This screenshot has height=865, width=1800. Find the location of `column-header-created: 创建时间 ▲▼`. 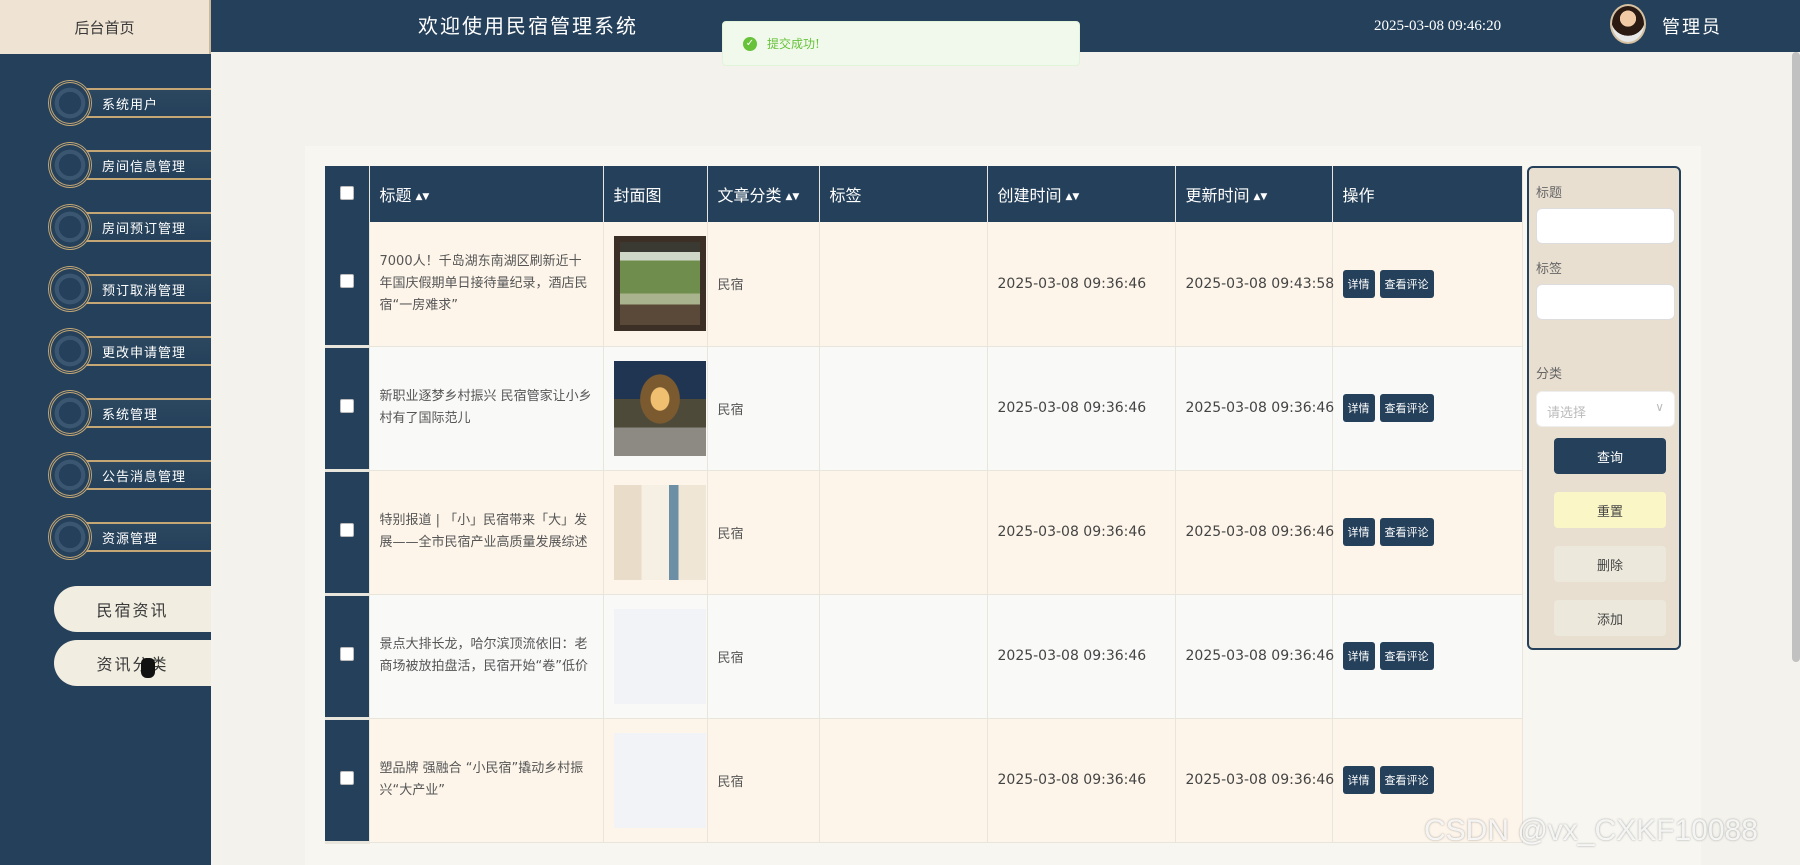

column-header-created: 创建时间 ▲▼ is located at coordinates (1081, 194).